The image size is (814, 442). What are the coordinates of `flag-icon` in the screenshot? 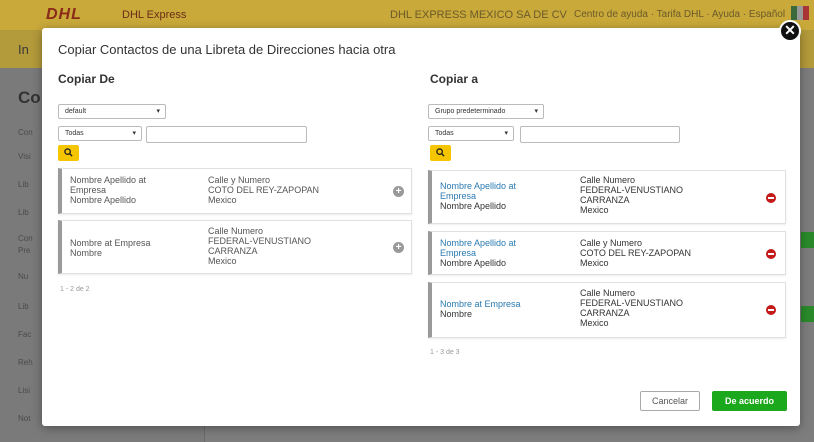 It's located at (800, 13).